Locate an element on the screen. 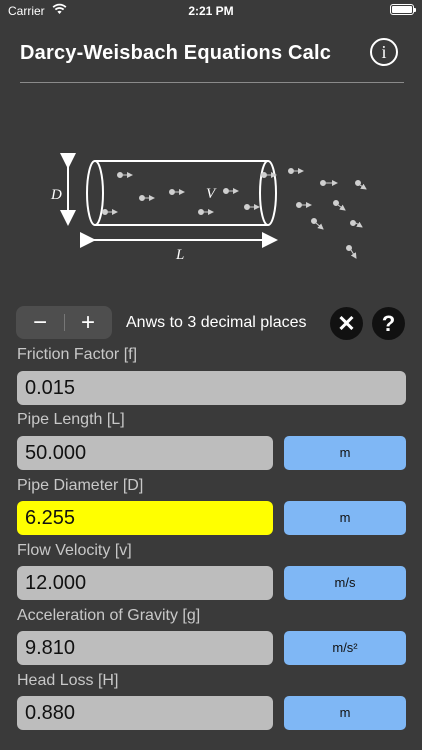 This screenshot has width=422, height=750. gravity-input: 9.810 is located at coordinates (145, 648).